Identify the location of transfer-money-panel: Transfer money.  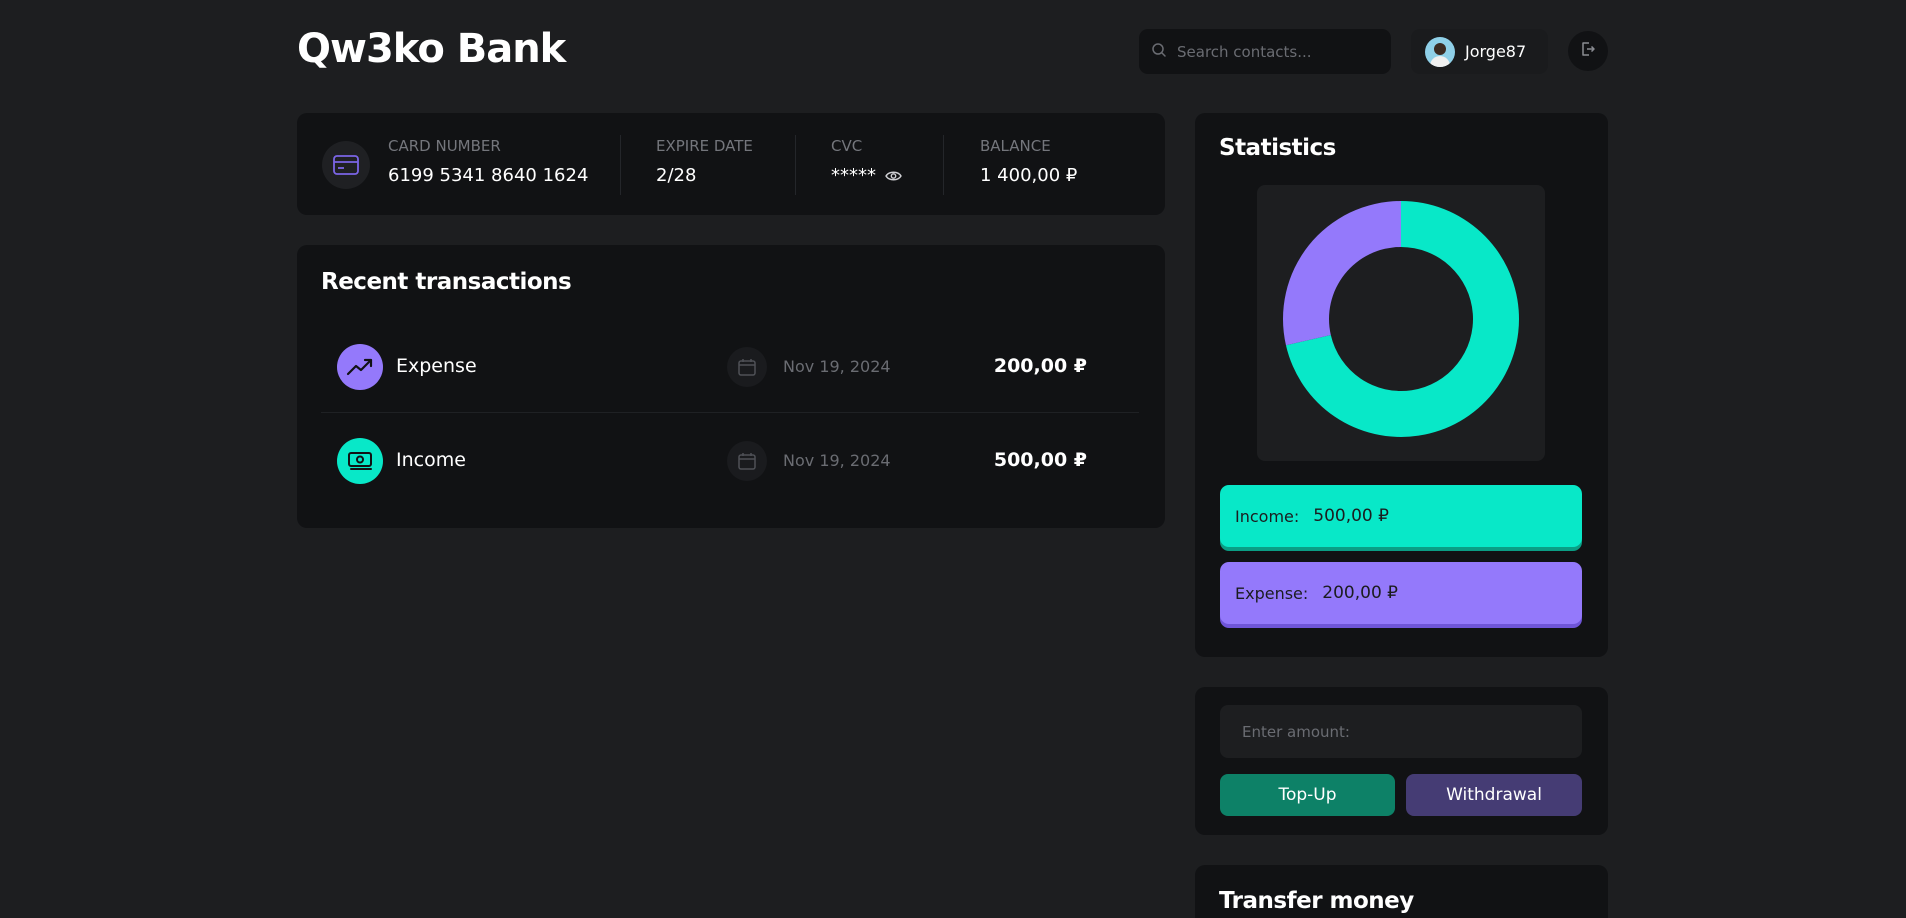
(1401, 891).